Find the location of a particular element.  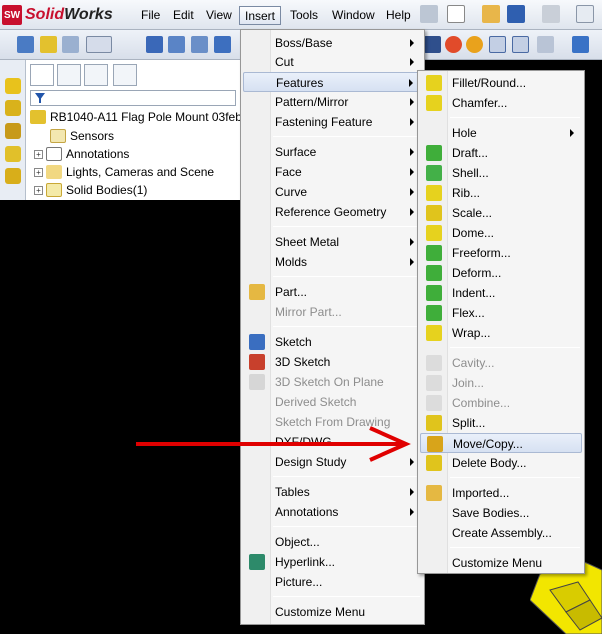

rotate-view-icon is located at coordinates (154, 44).